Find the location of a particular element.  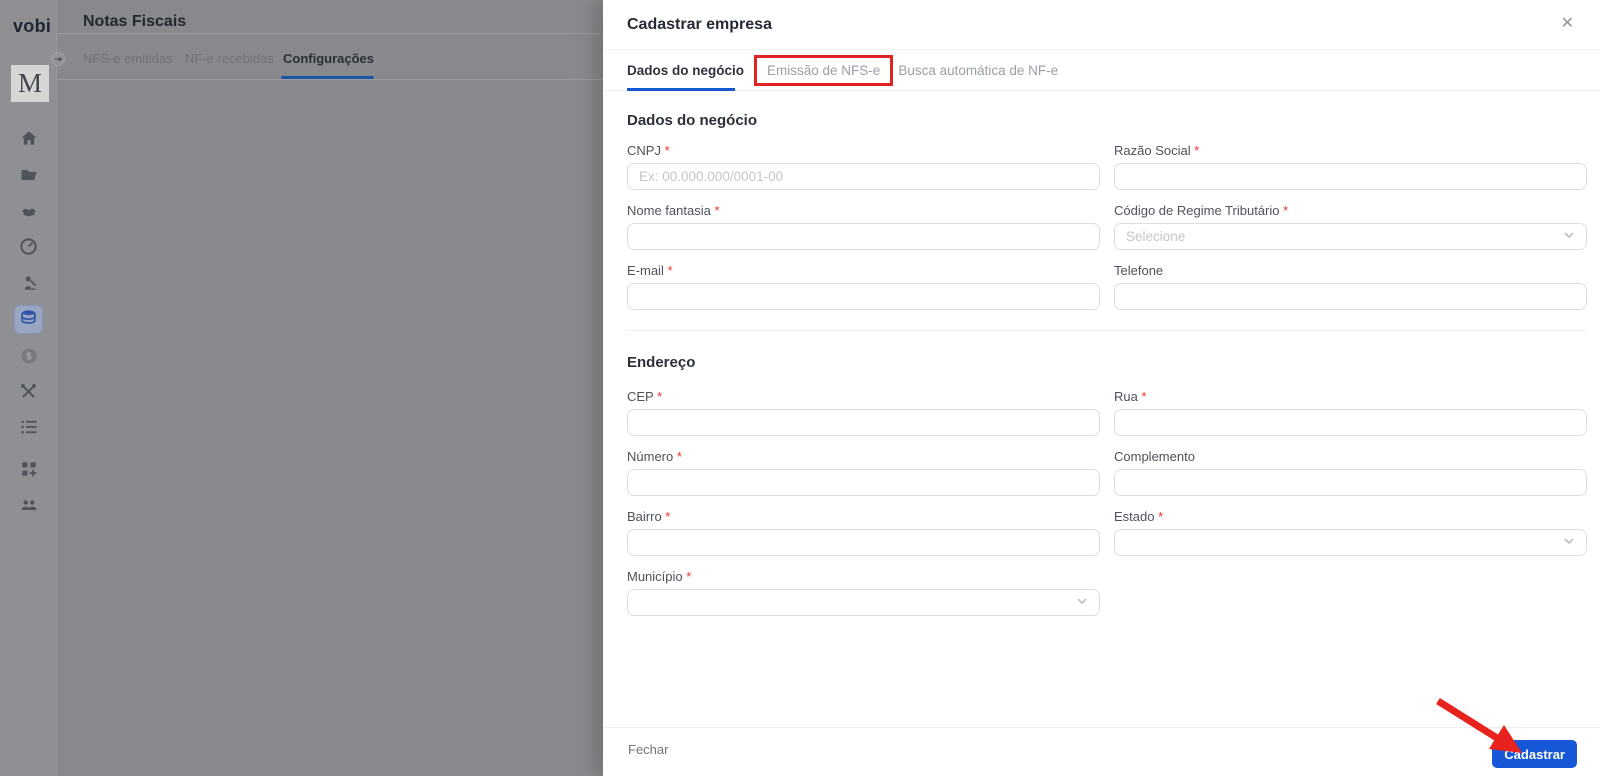

field-razao-social: Razão Social * is located at coordinates (1350, 166).